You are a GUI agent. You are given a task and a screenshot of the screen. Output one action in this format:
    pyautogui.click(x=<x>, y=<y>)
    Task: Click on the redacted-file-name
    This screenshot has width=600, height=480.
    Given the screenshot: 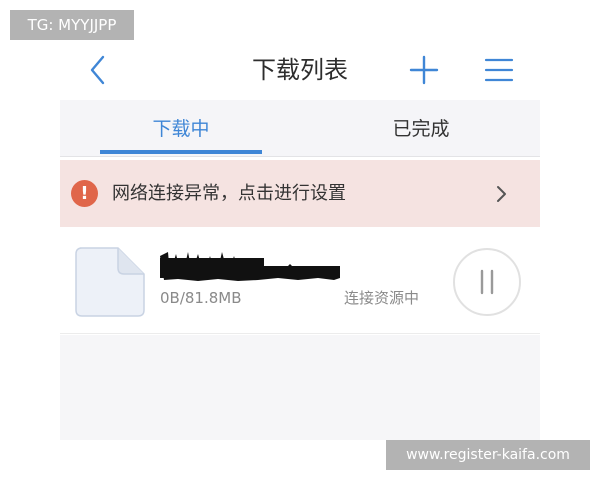 What is the action you would take?
    pyautogui.click(x=250, y=266)
    